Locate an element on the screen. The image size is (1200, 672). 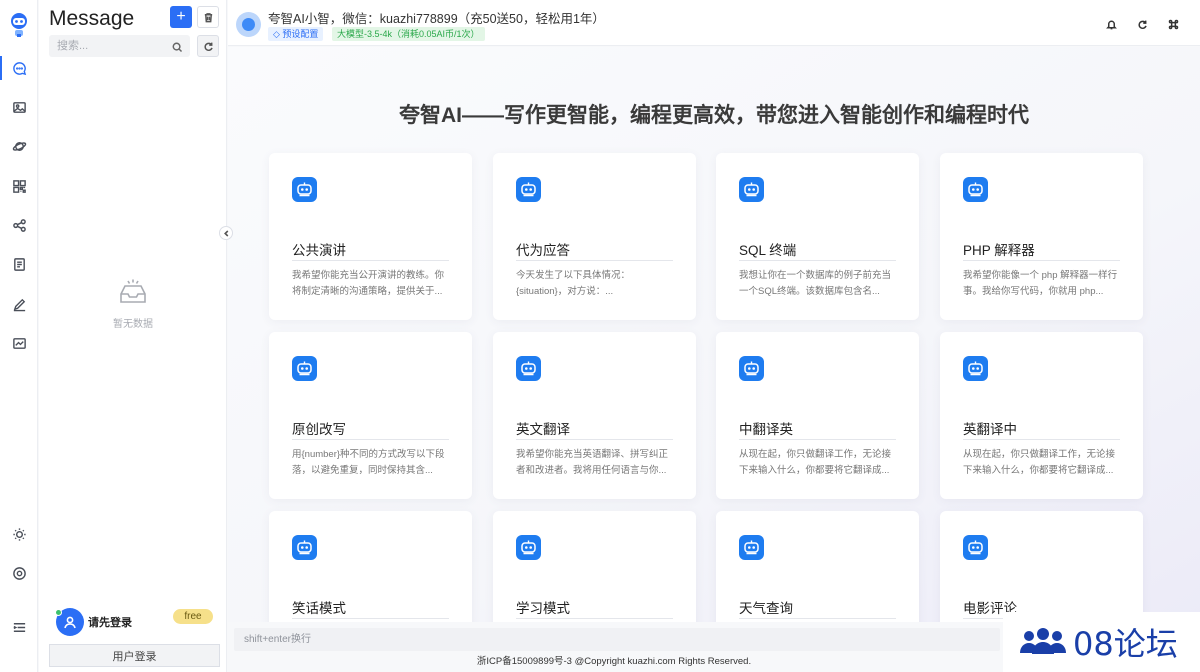
card-title: 天气查询 is located at coordinates (766, 608).